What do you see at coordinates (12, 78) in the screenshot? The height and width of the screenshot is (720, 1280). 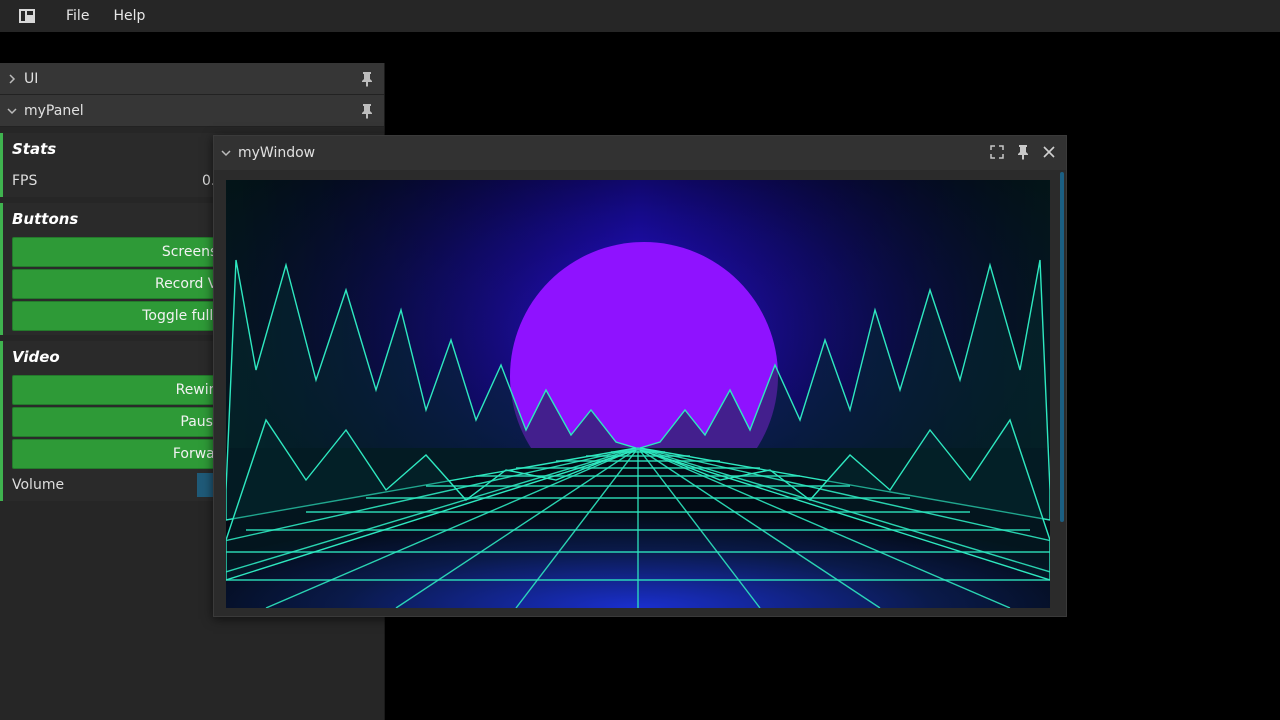 I see `chevron-right-icon` at bounding box center [12, 78].